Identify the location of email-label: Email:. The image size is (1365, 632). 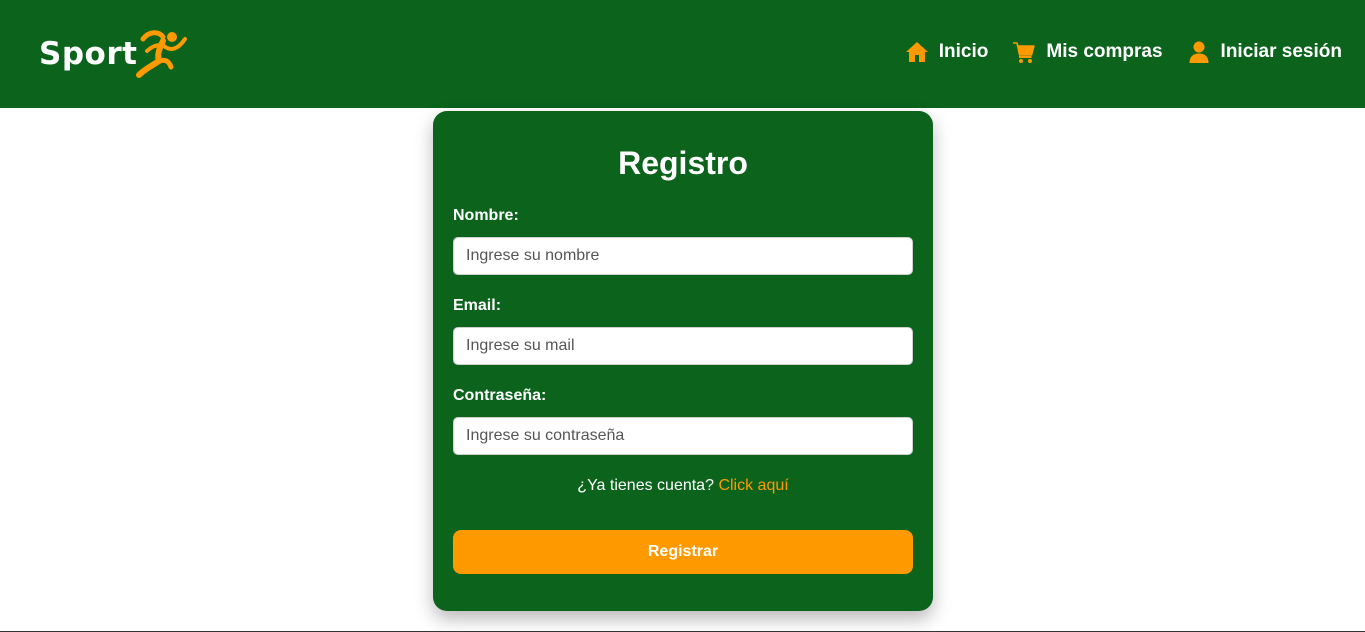
(477, 305).